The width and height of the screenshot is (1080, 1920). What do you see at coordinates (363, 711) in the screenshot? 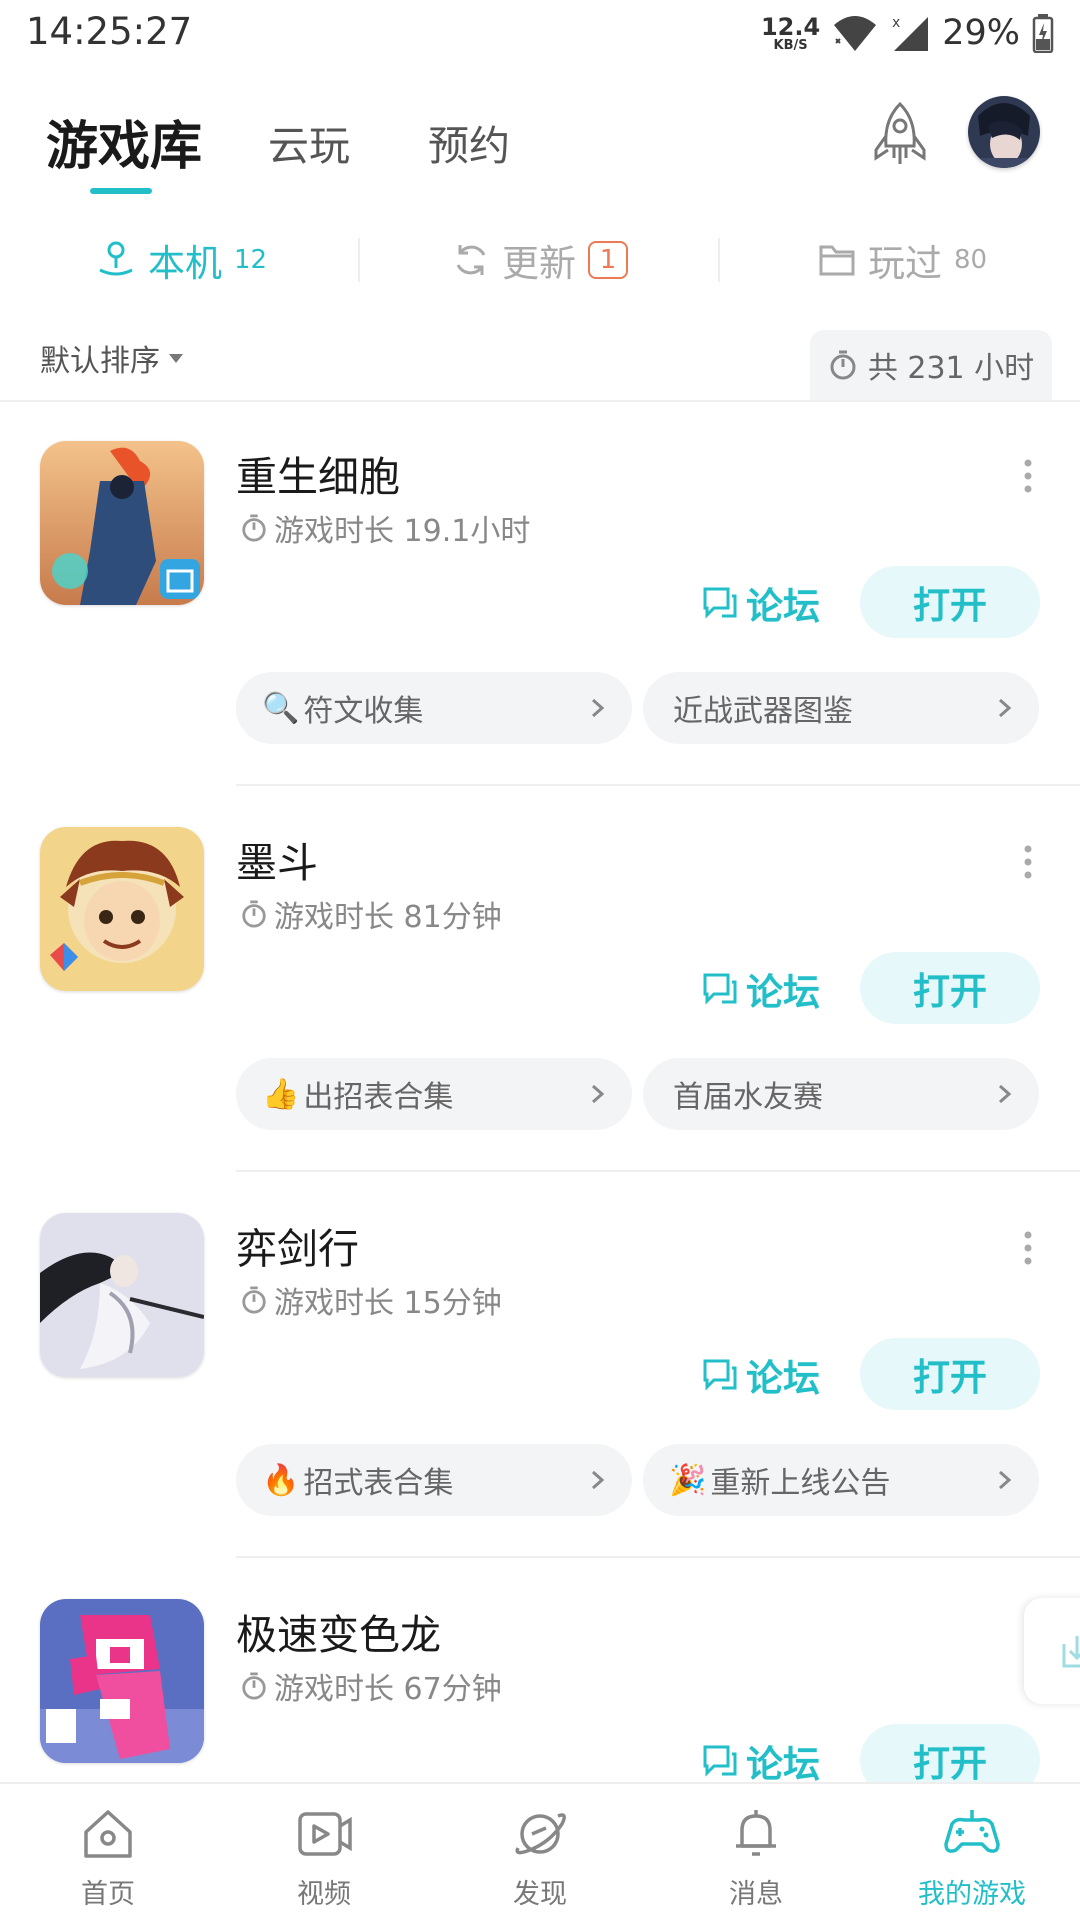
I see `chip-label: 符文收集` at bounding box center [363, 711].